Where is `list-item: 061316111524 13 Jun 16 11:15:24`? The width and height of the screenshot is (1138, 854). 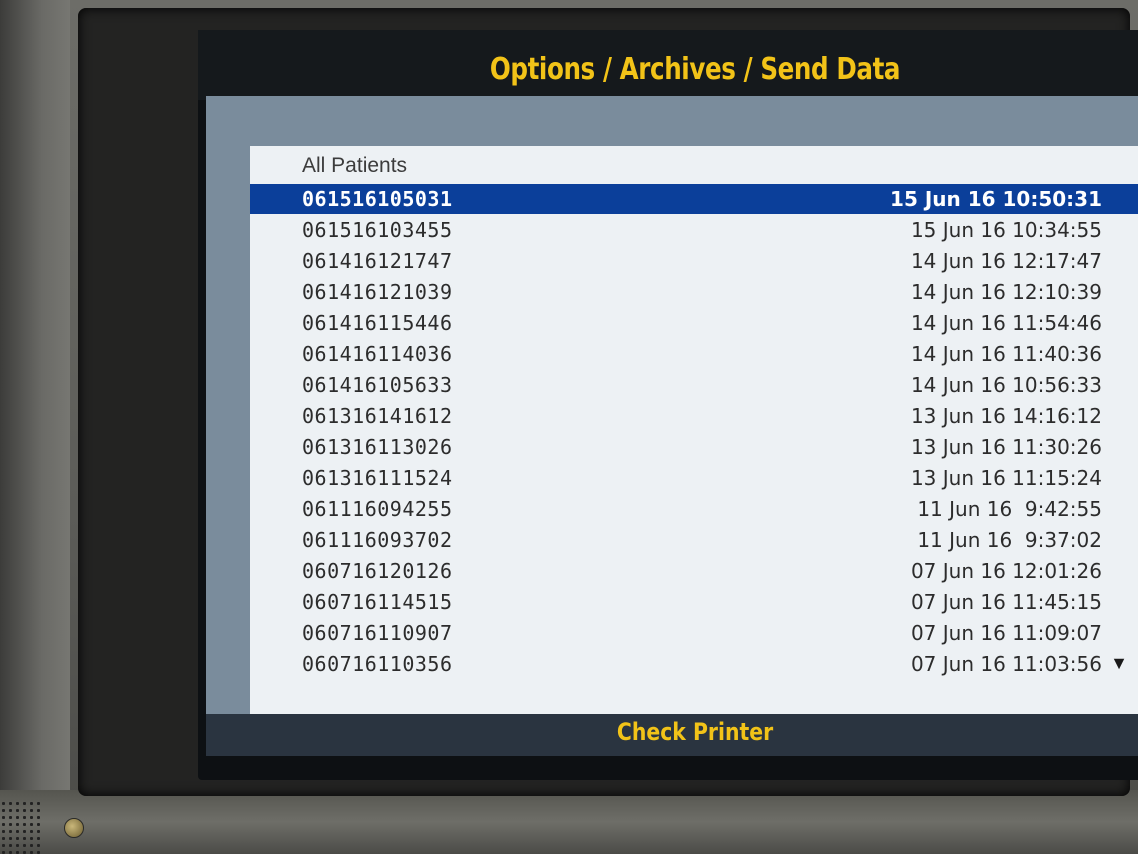 list-item: 061316111524 13 Jun 16 11:15:24 is located at coordinates (694, 478).